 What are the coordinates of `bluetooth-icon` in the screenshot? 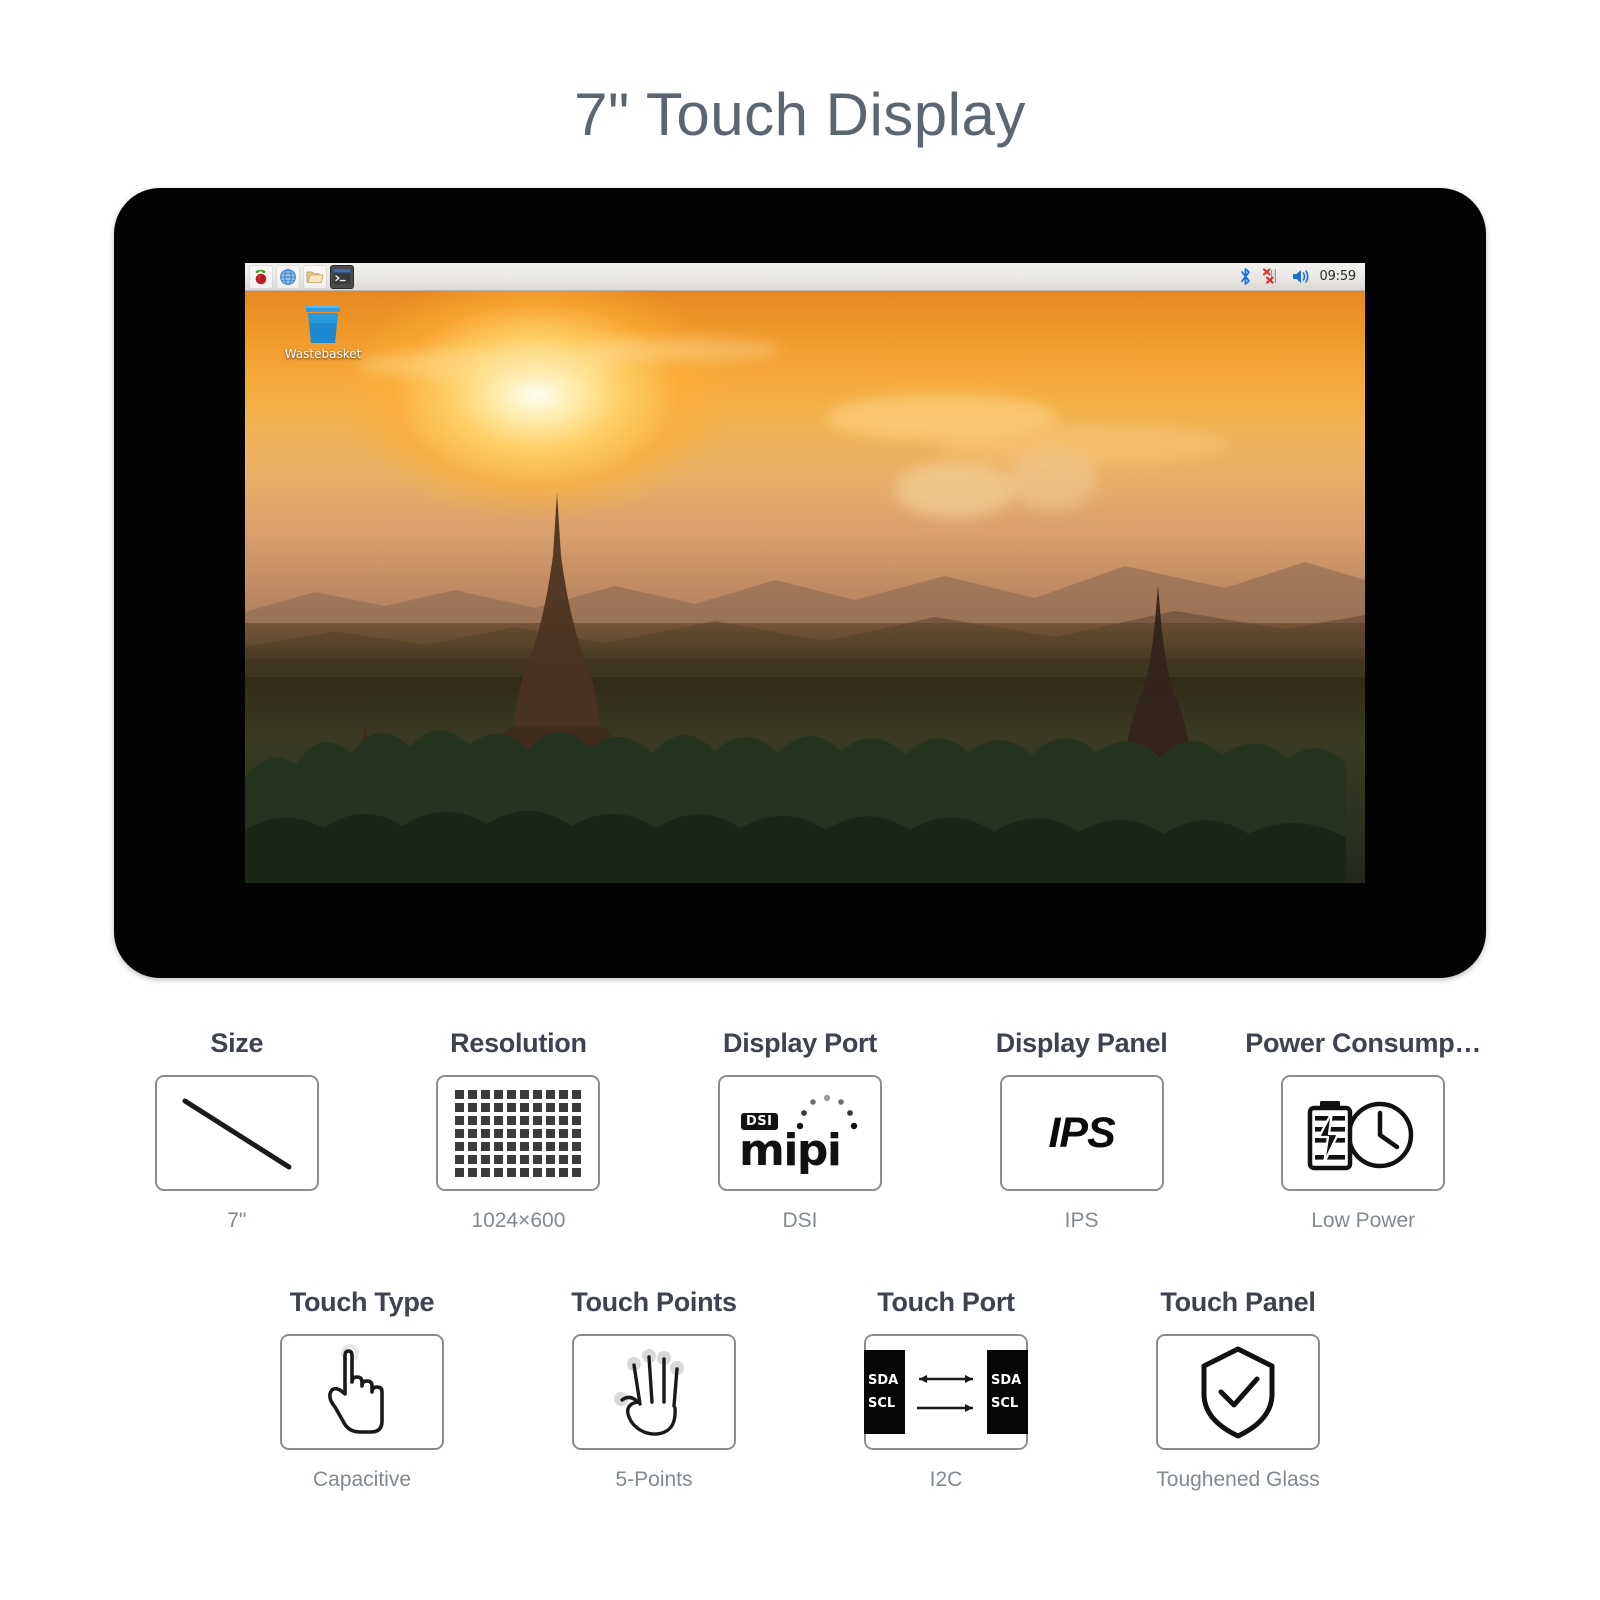 It's located at (1245, 276).